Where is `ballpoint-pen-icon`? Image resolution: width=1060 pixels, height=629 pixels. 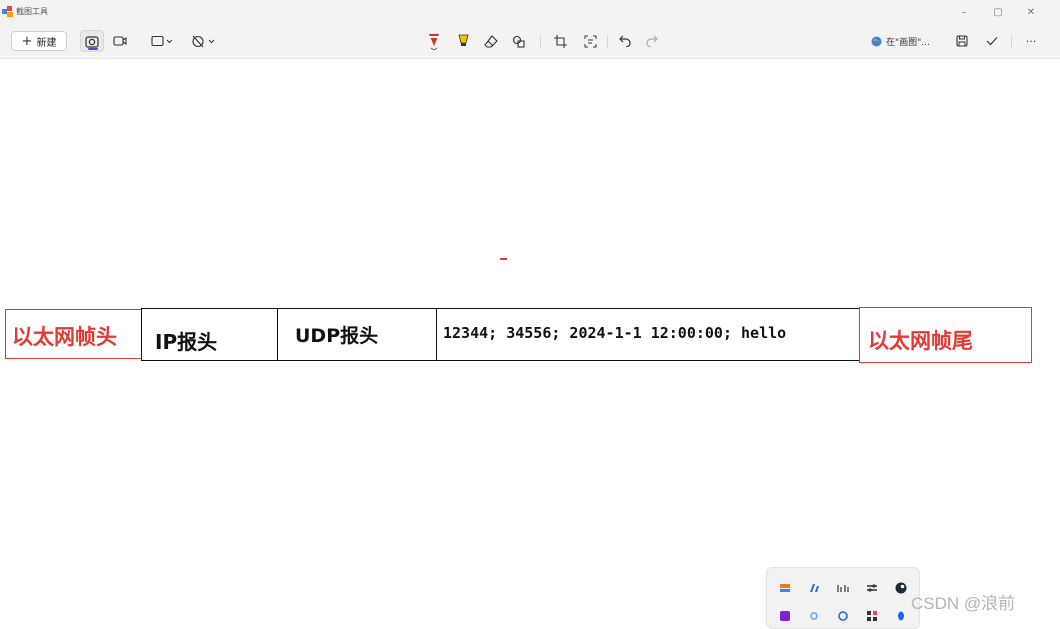 ballpoint-pen-icon is located at coordinates (434, 42).